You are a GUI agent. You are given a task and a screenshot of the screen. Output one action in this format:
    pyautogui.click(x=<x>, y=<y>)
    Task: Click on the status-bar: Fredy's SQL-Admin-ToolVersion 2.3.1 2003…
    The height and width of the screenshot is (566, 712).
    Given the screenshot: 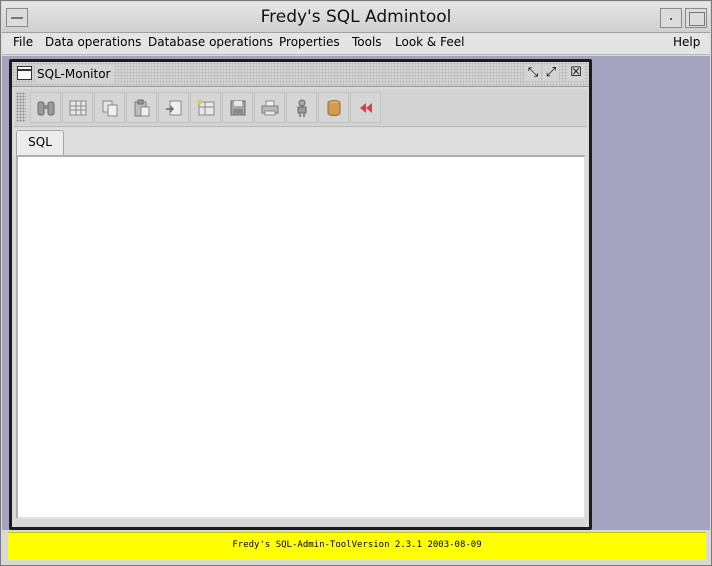 What is the action you would take?
    pyautogui.click(x=357, y=546)
    